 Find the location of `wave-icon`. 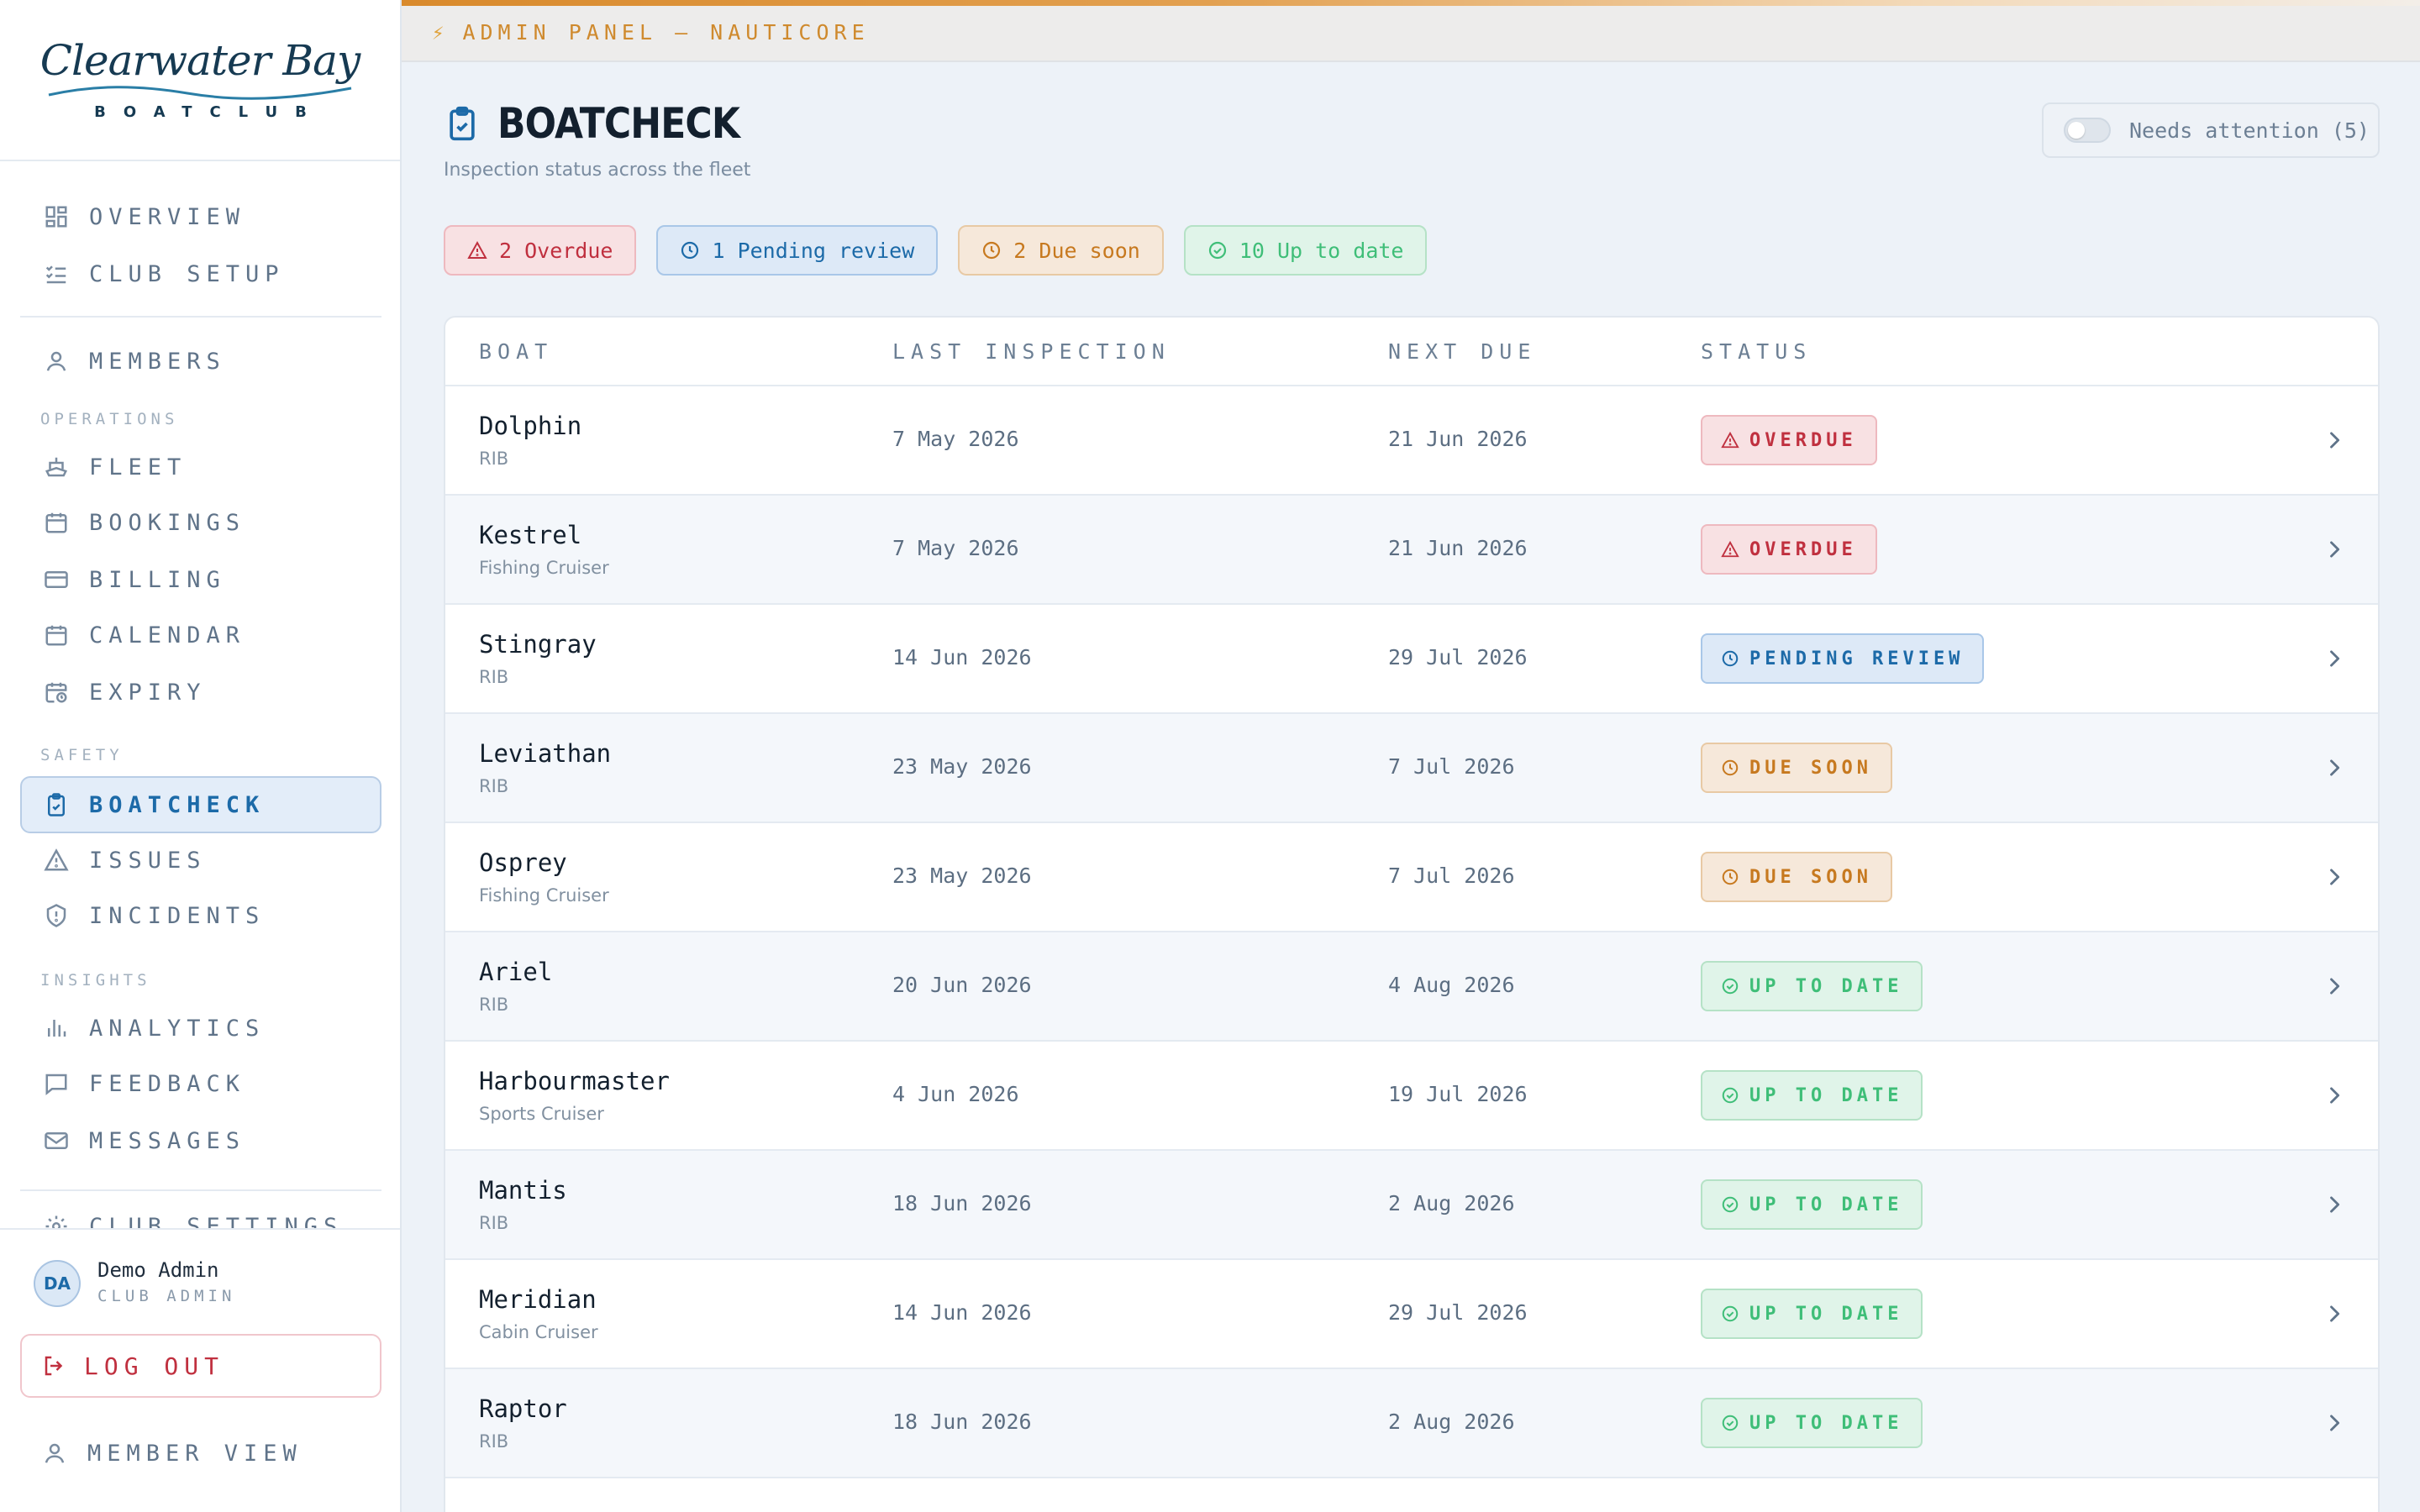

wave-icon is located at coordinates (200, 92).